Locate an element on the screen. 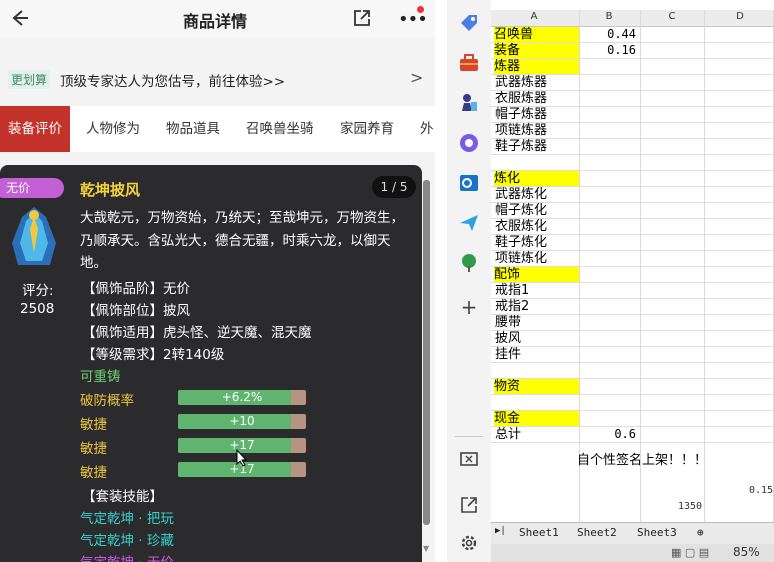  send-icon is located at coordinates (469, 223).